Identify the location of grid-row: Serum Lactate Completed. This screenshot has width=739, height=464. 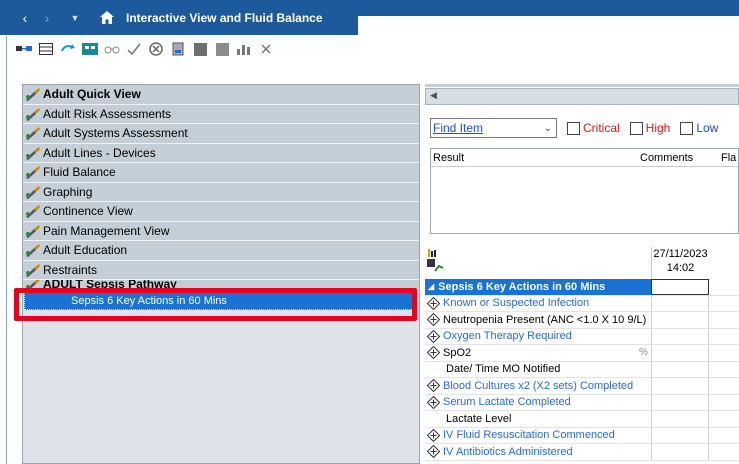
(582, 402).